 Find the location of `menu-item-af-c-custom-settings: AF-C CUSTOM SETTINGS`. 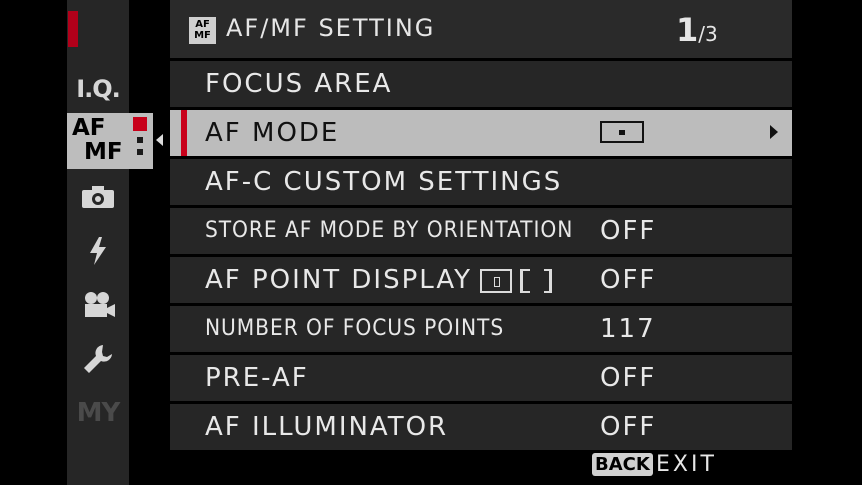

menu-item-af-c-custom-settings: AF-C CUSTOM SETTINGS is located at coordinates (481, 182).